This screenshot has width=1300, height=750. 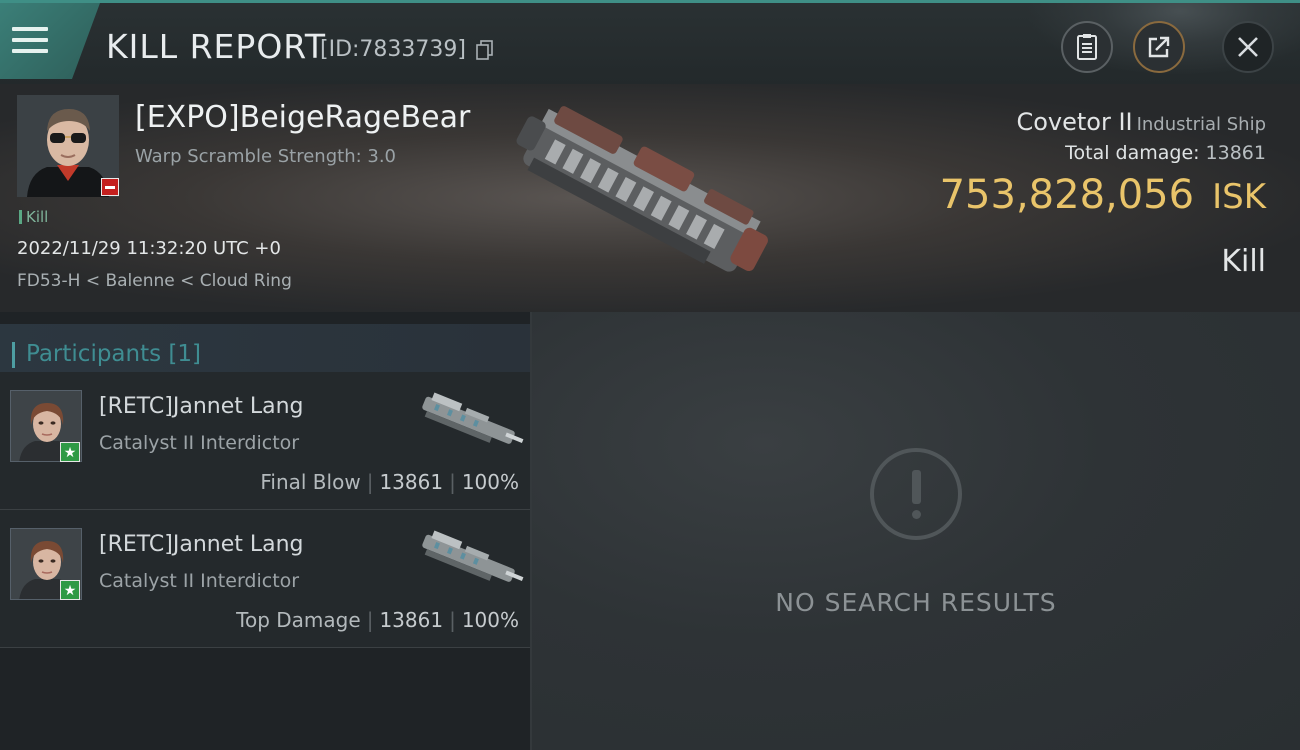 I want to click on participant-stats: Final Blow | 13861 | 100%, so click(x=389, y=482).